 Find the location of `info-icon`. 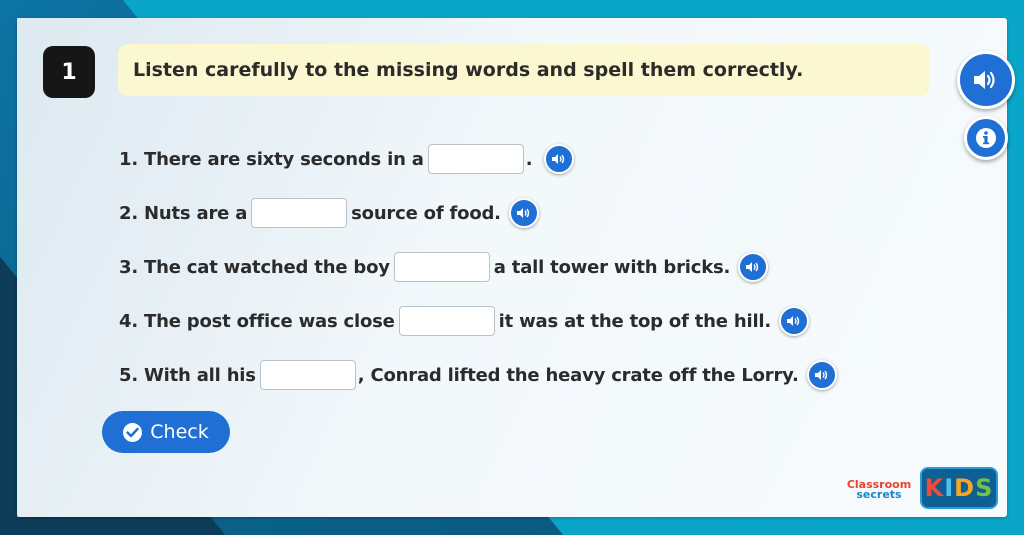

info-icon is located at coordinates (986, 138).